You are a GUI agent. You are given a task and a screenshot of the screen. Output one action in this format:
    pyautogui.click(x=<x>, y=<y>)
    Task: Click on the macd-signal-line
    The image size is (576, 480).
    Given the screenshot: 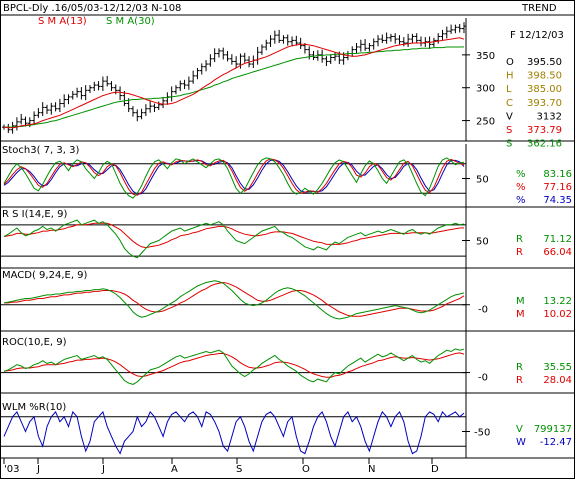 What is the action you would take?
    pyautogui.click(x=234, y=299)
    